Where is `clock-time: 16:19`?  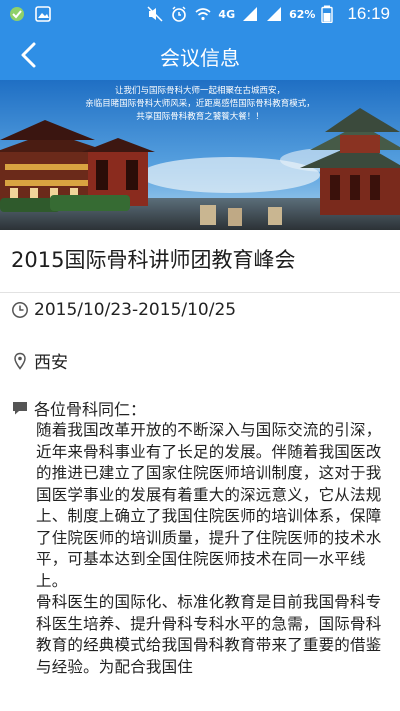
clock-time: 16:19 is located at coordinates (368, 13).